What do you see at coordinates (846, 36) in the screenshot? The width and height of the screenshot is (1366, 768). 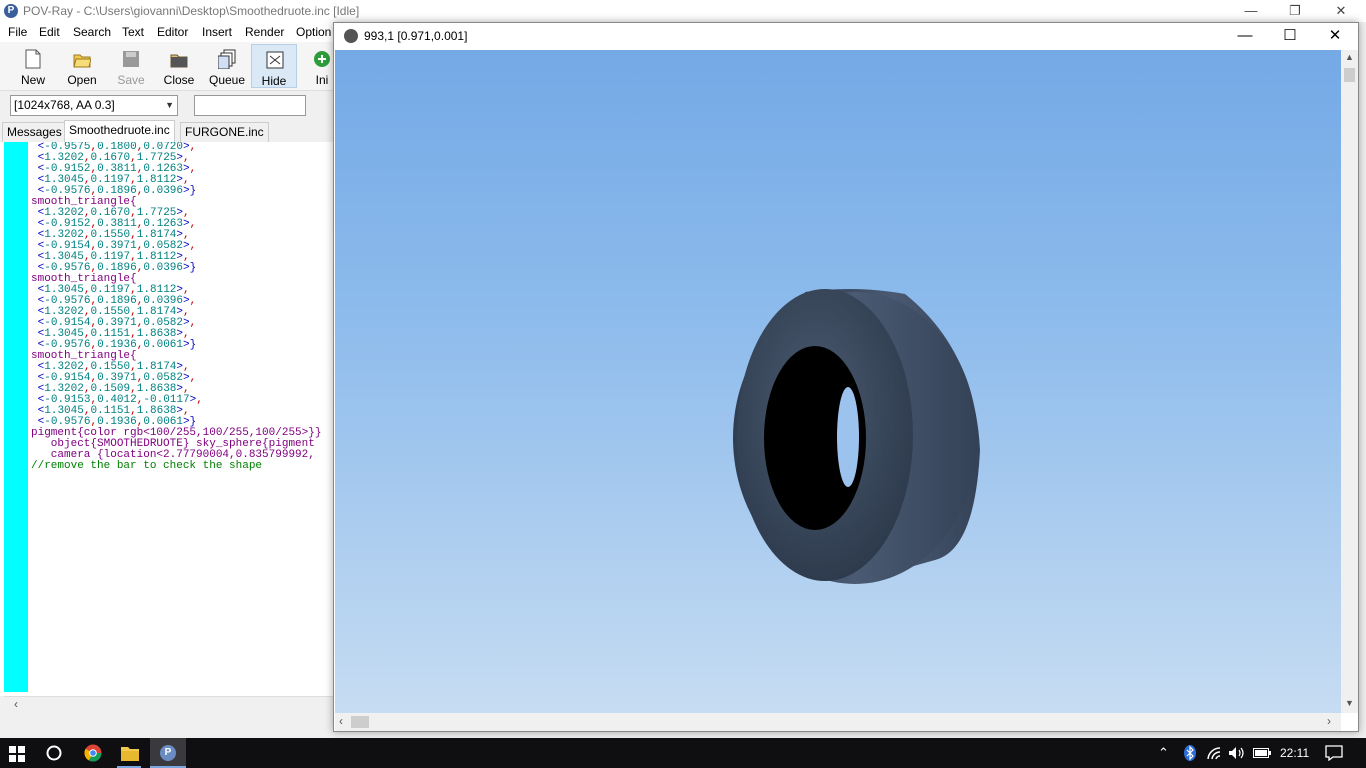 I see `render-title-bar: 993,1 [0.971,0.001] — ☐ ✕` at bounding box center [846, 36].